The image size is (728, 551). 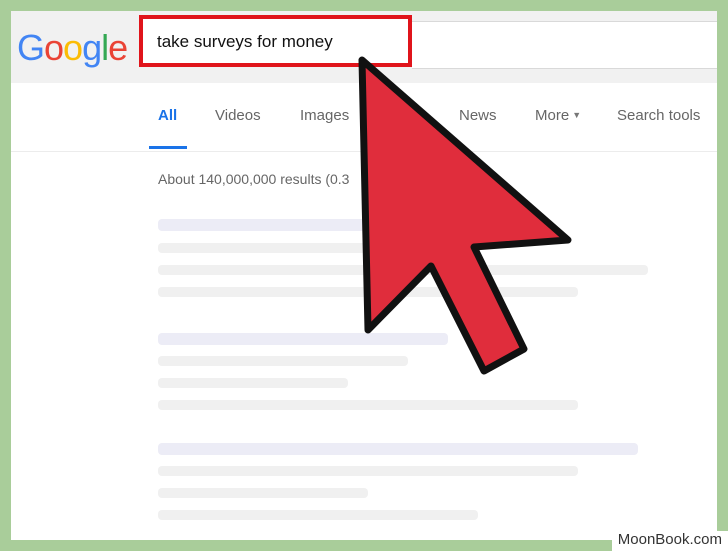 I want to click on search-field-extension, so click(x=564, y=45).